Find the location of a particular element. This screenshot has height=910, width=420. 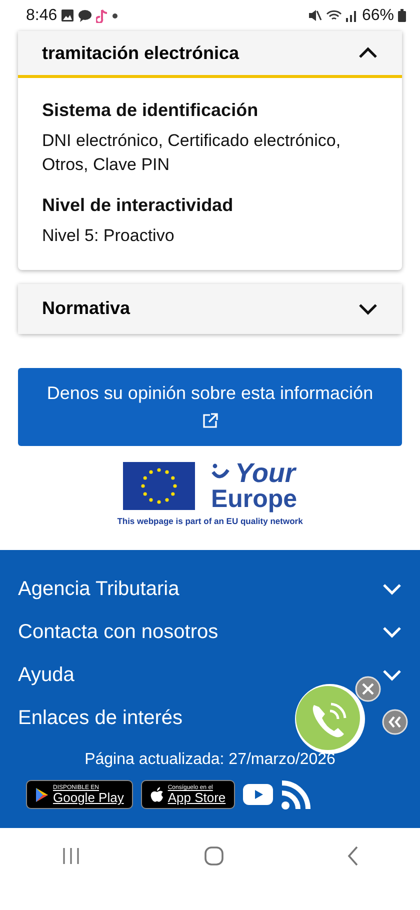

brand-text: Europe is located at coordinates (254, 499).